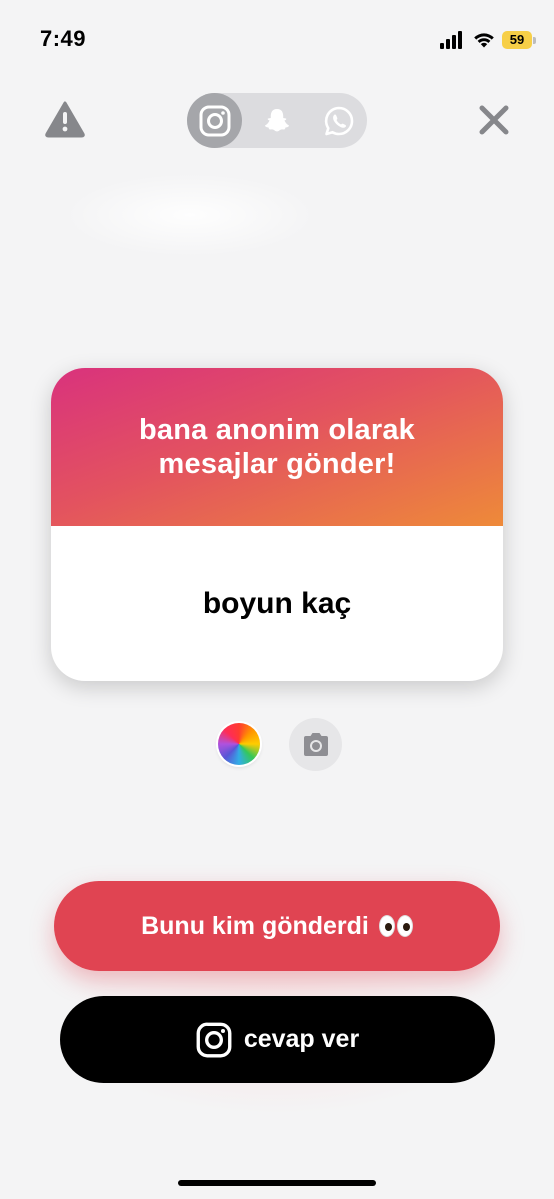 The image size is (554, 1199). I want to click on warning-triangle-icon, so click(65, 119).